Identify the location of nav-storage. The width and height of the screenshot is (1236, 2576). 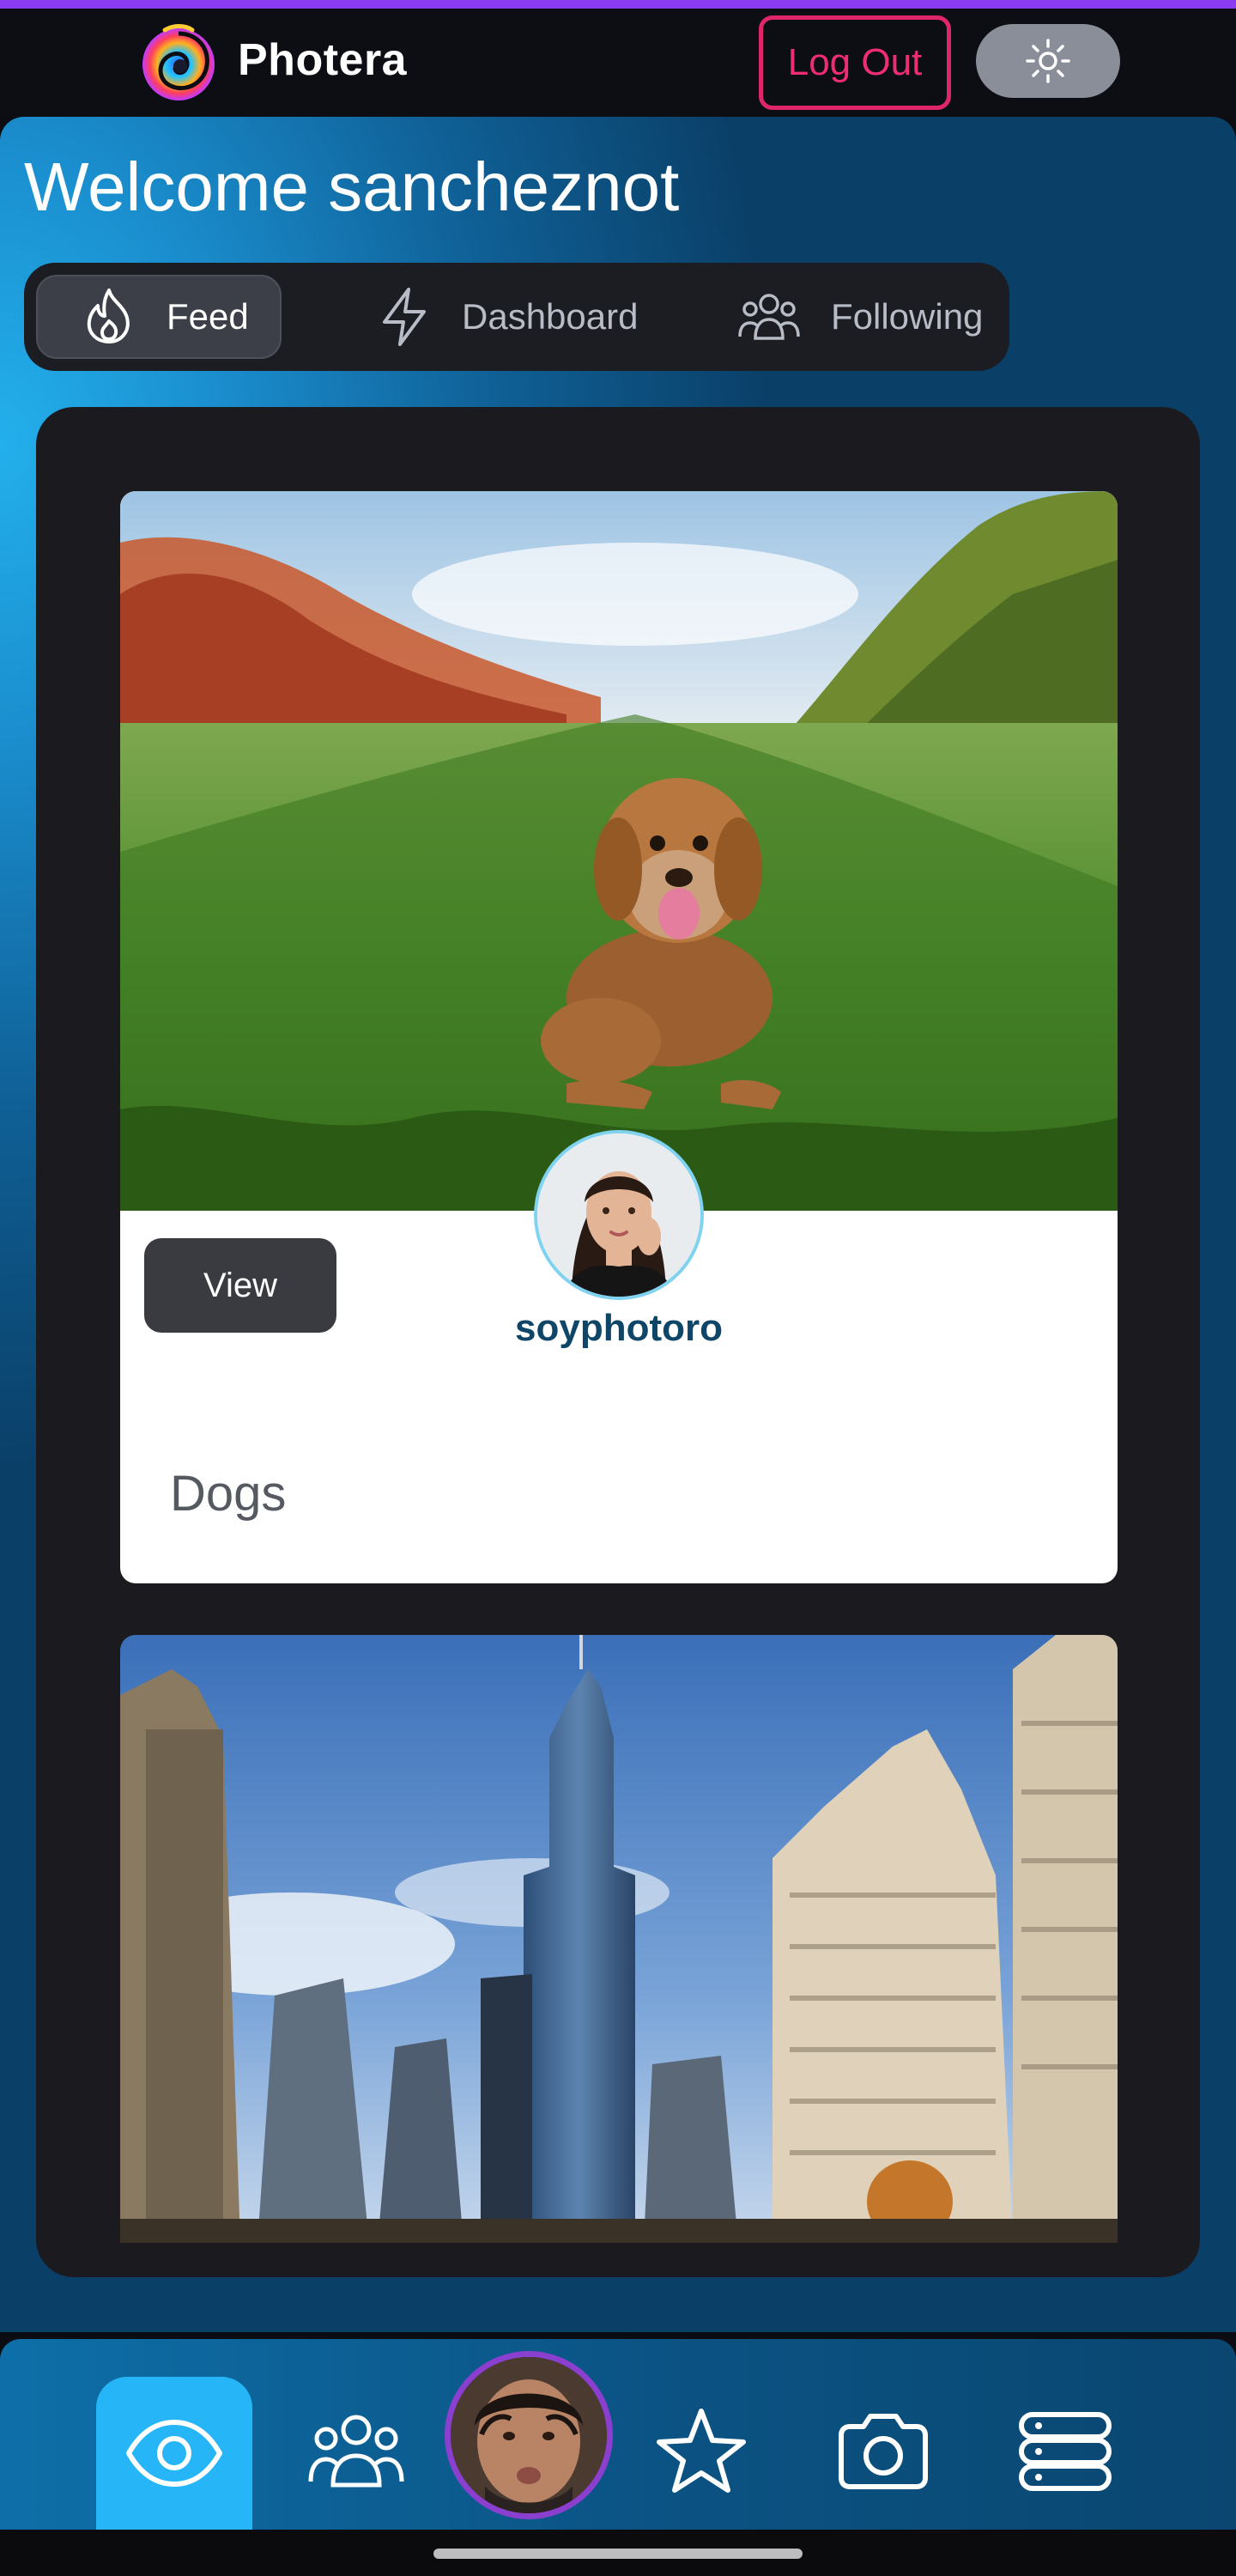
(1065, 2451).